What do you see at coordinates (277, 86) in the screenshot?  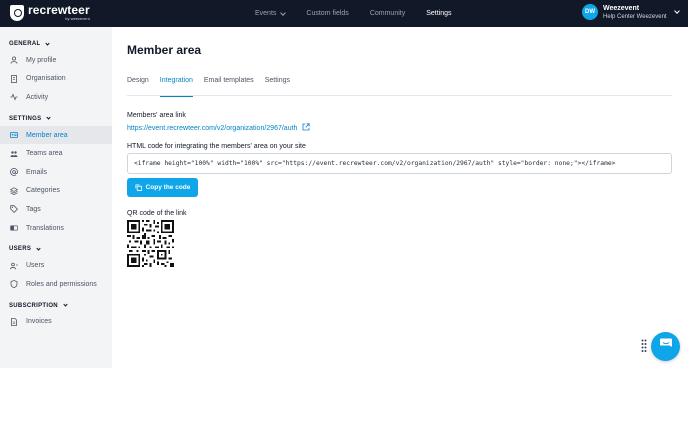 I see `tab-settings: Settings` at bounding box center [277, 86].